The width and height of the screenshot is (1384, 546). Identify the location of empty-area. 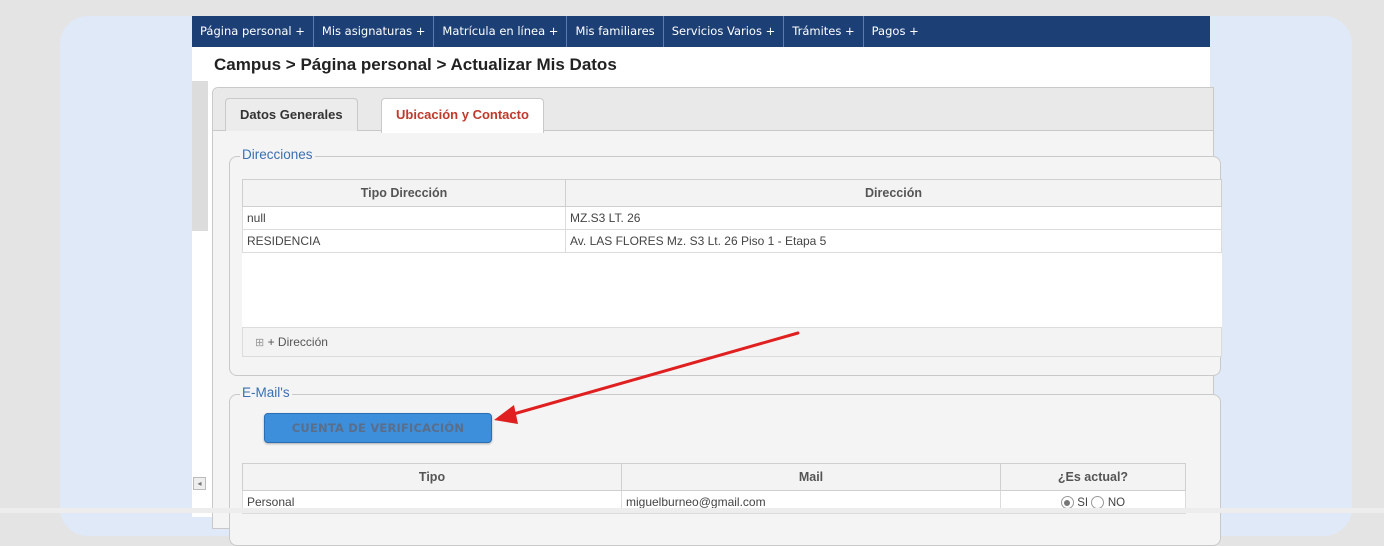
(732, 290).